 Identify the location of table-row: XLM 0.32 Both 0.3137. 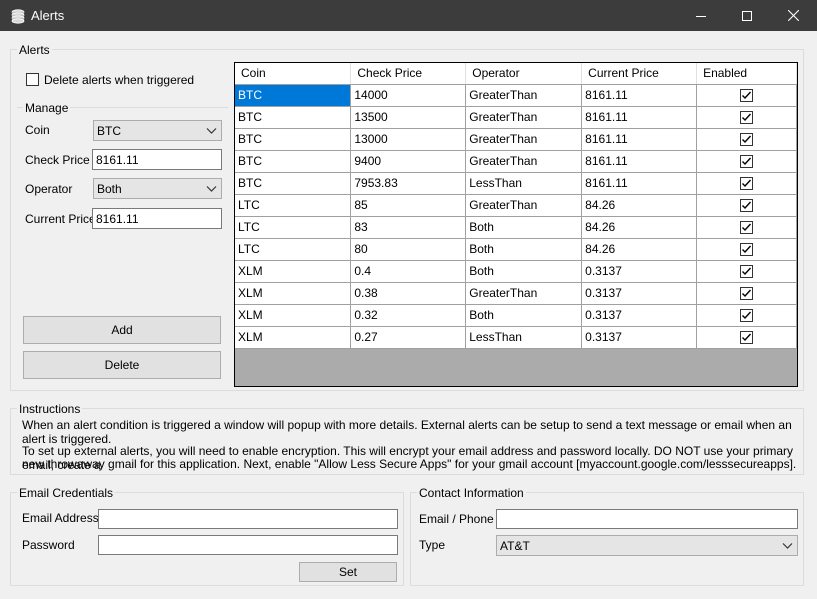
(516, 315).